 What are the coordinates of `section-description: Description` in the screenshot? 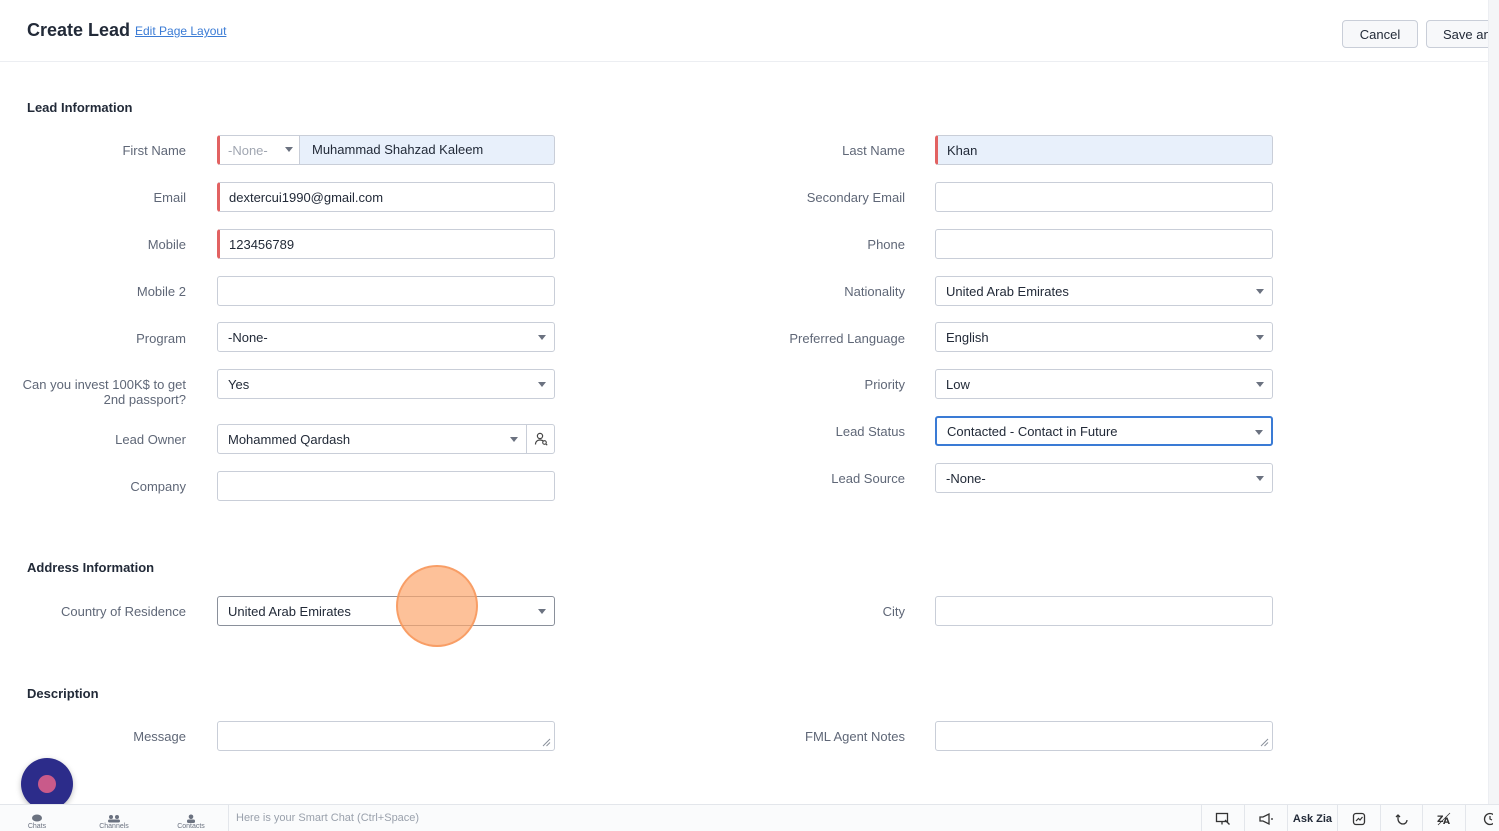 It's located at (63, 693).